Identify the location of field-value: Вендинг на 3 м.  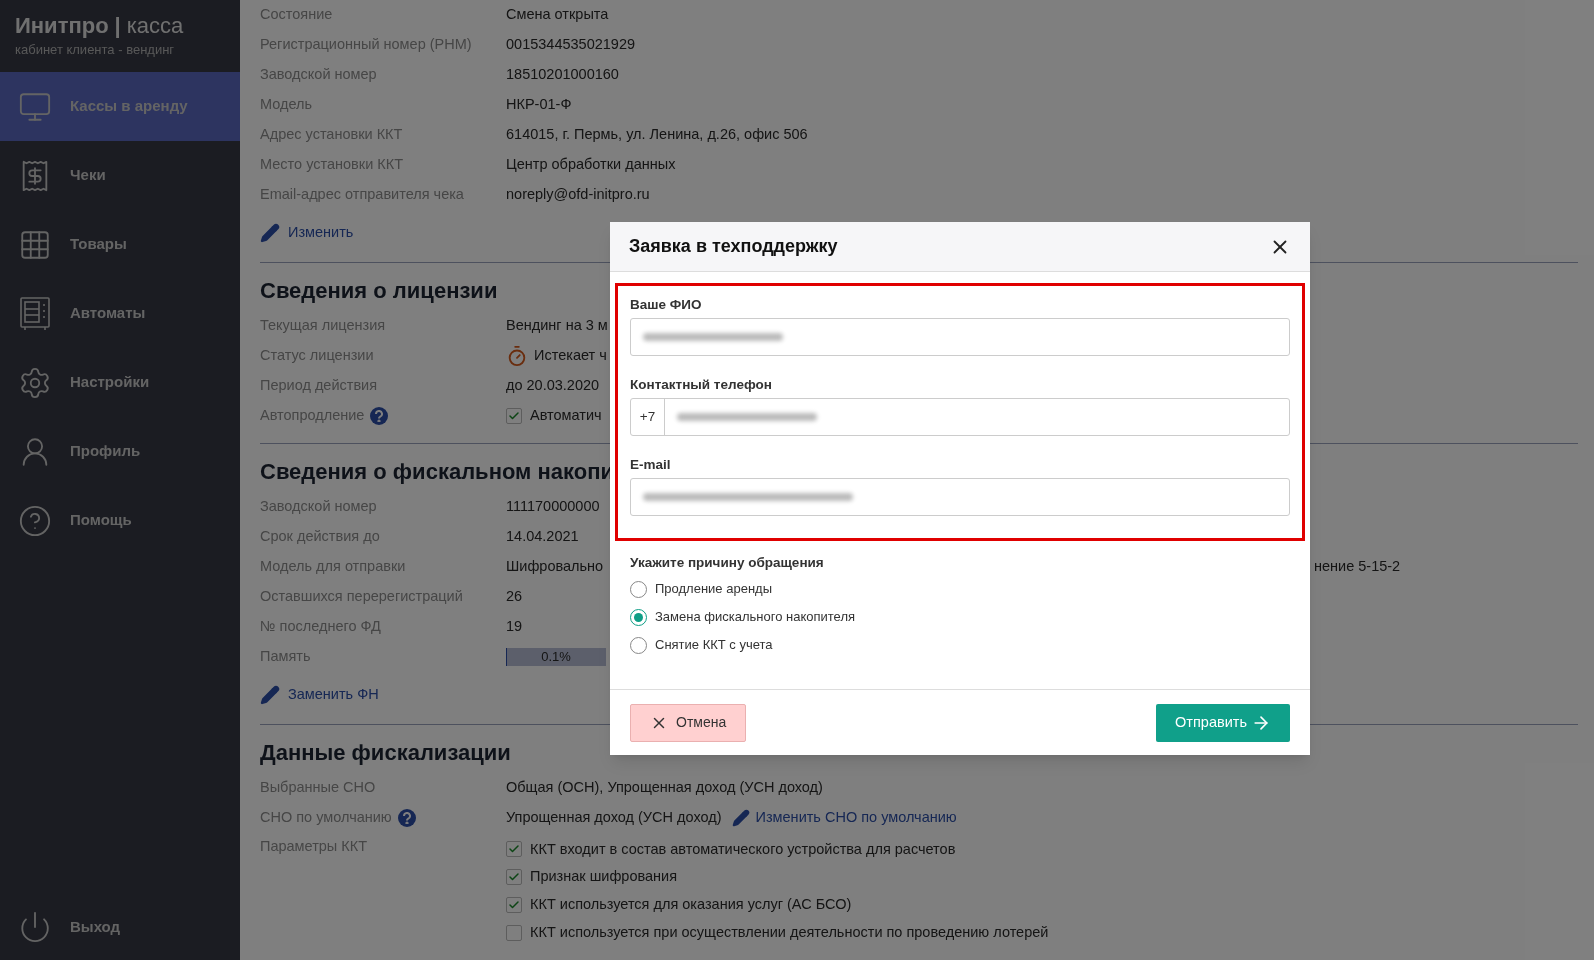
(557, 325).